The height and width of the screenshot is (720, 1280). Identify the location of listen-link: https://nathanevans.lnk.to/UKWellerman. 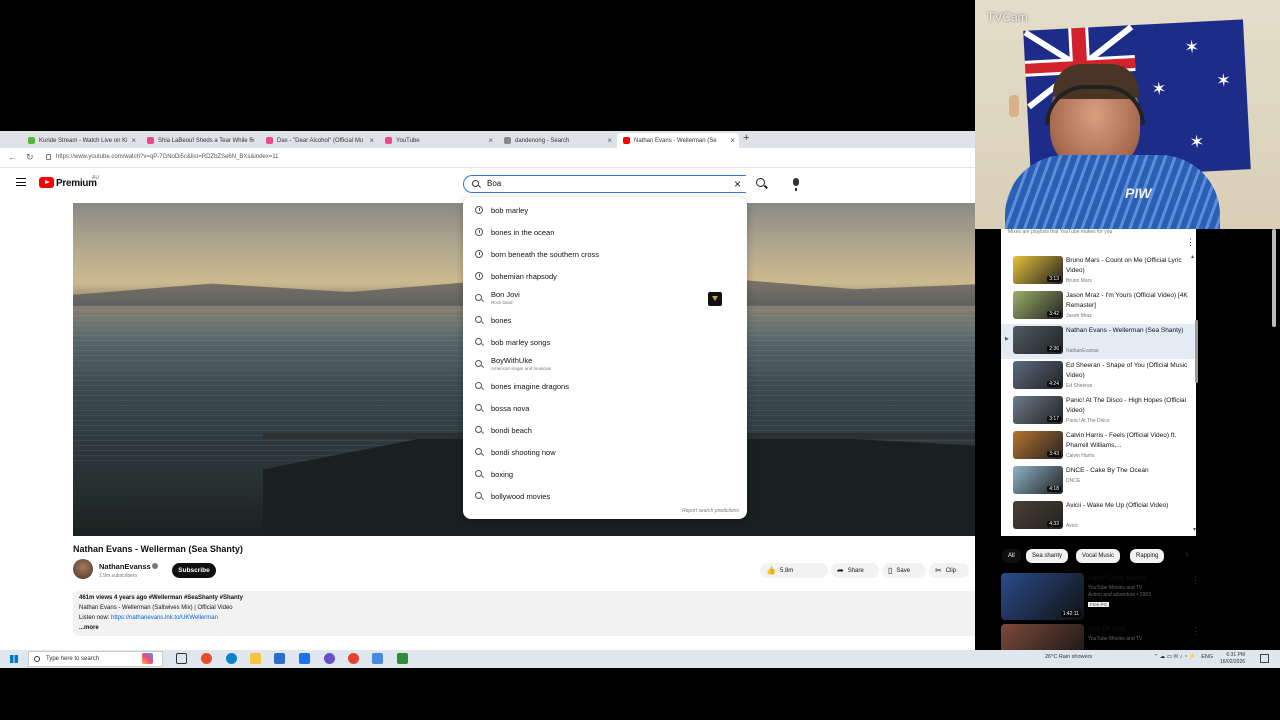
(164, 618).